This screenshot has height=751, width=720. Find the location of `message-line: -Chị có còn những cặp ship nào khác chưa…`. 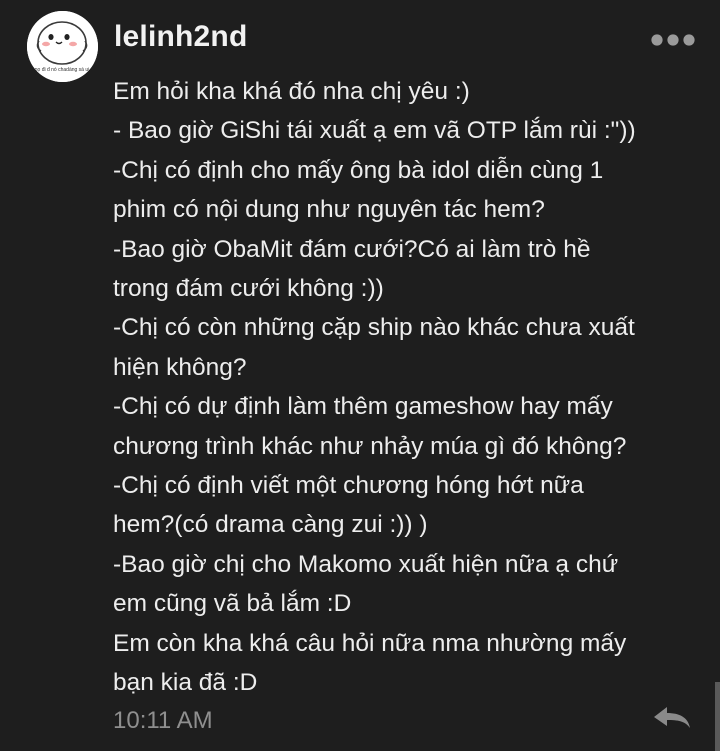

message-line: -Chị có còn những cặp ship nào khác chưa… is located at coordinates (374, 328).